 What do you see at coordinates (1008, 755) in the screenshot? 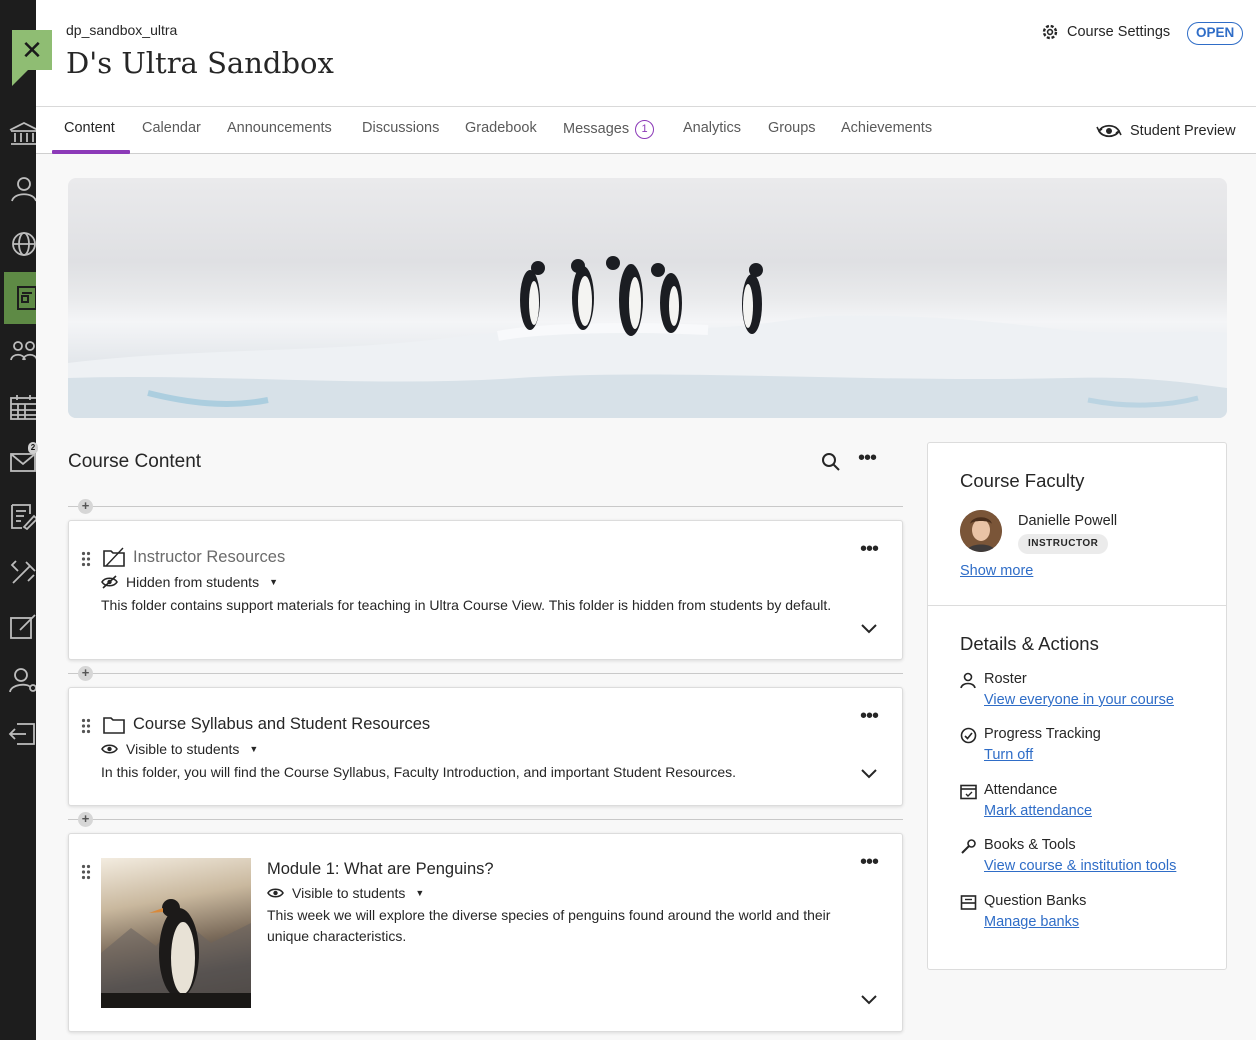
I see `progress-tracking-link: Turn off` at bounding box center [1008, 755].